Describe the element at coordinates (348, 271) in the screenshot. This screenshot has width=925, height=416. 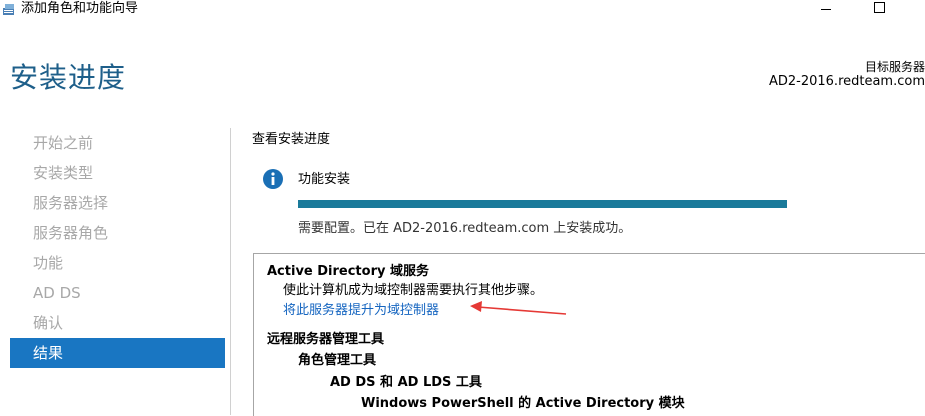
I see `adds-title: Active Directory 域服务` at that location.